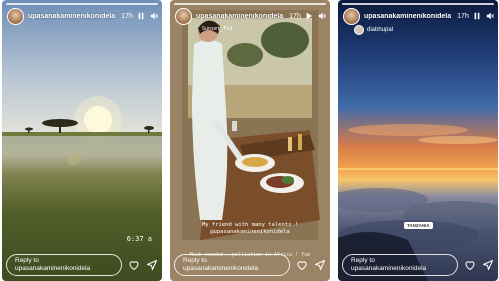 Image resolution: width=499 pixels, height=281 pixels. I want to click on timestamp-overlay: 6:37 a, so click(139, 239).